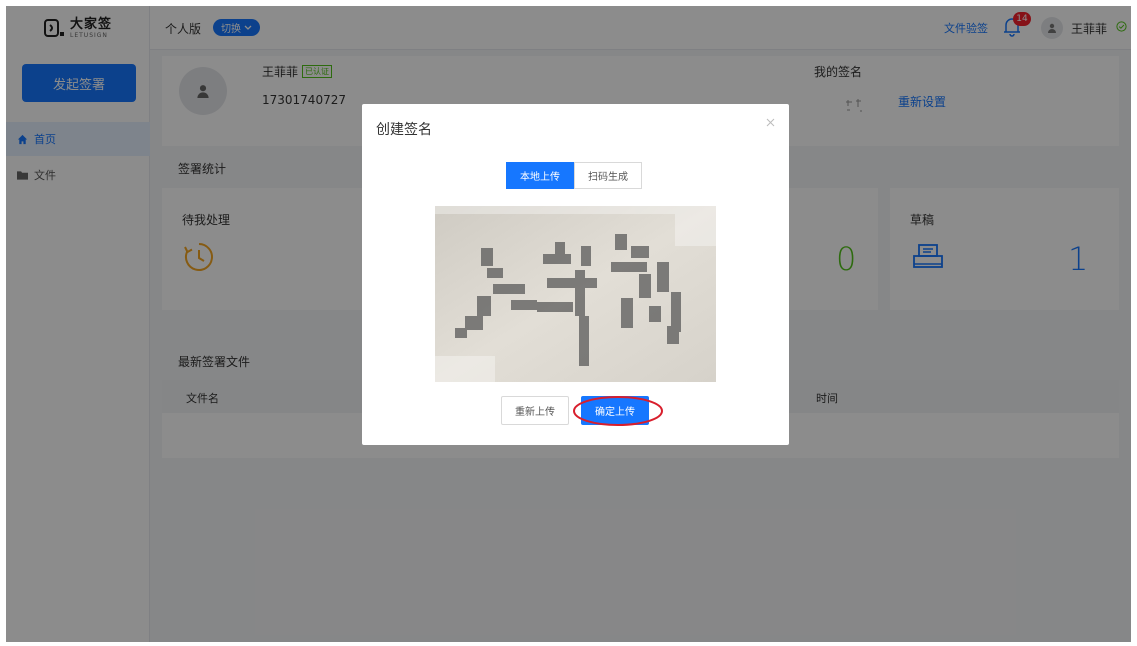  What do you see at coordinates (575, 294) in the screenshot?
I see `signature-preview-image` at bounding box center [575, 294].